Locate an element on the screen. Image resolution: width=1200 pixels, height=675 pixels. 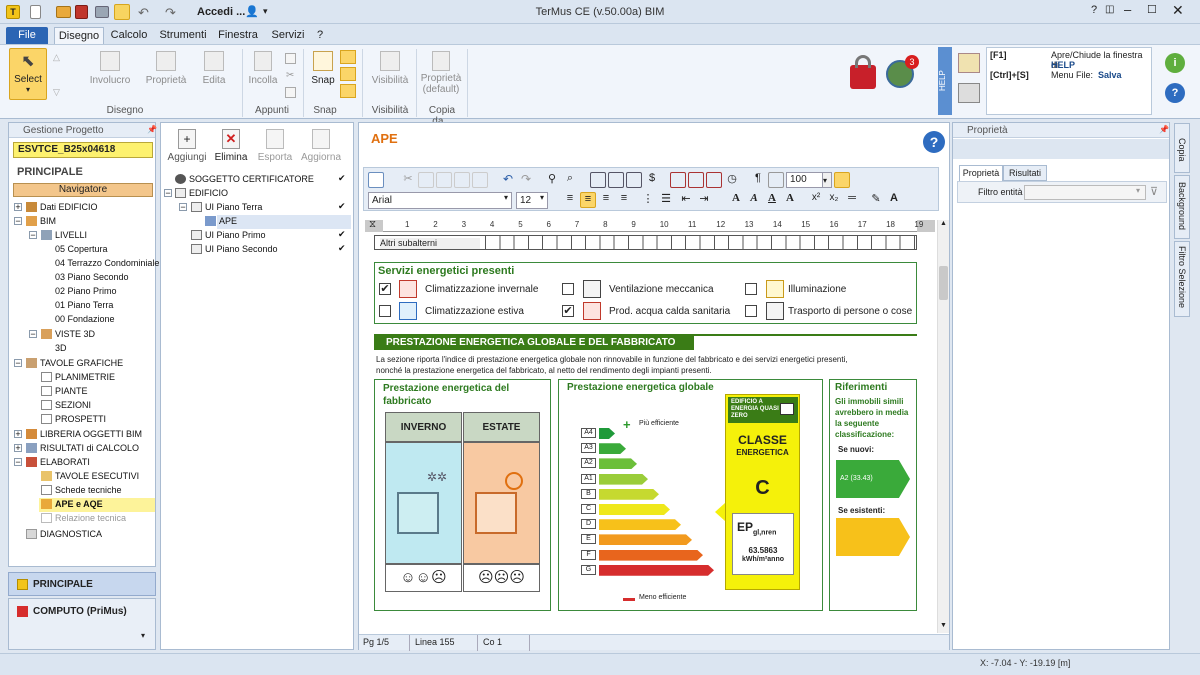
paragraph-marks-icon: ¶ is located at coordinates (758, 180).